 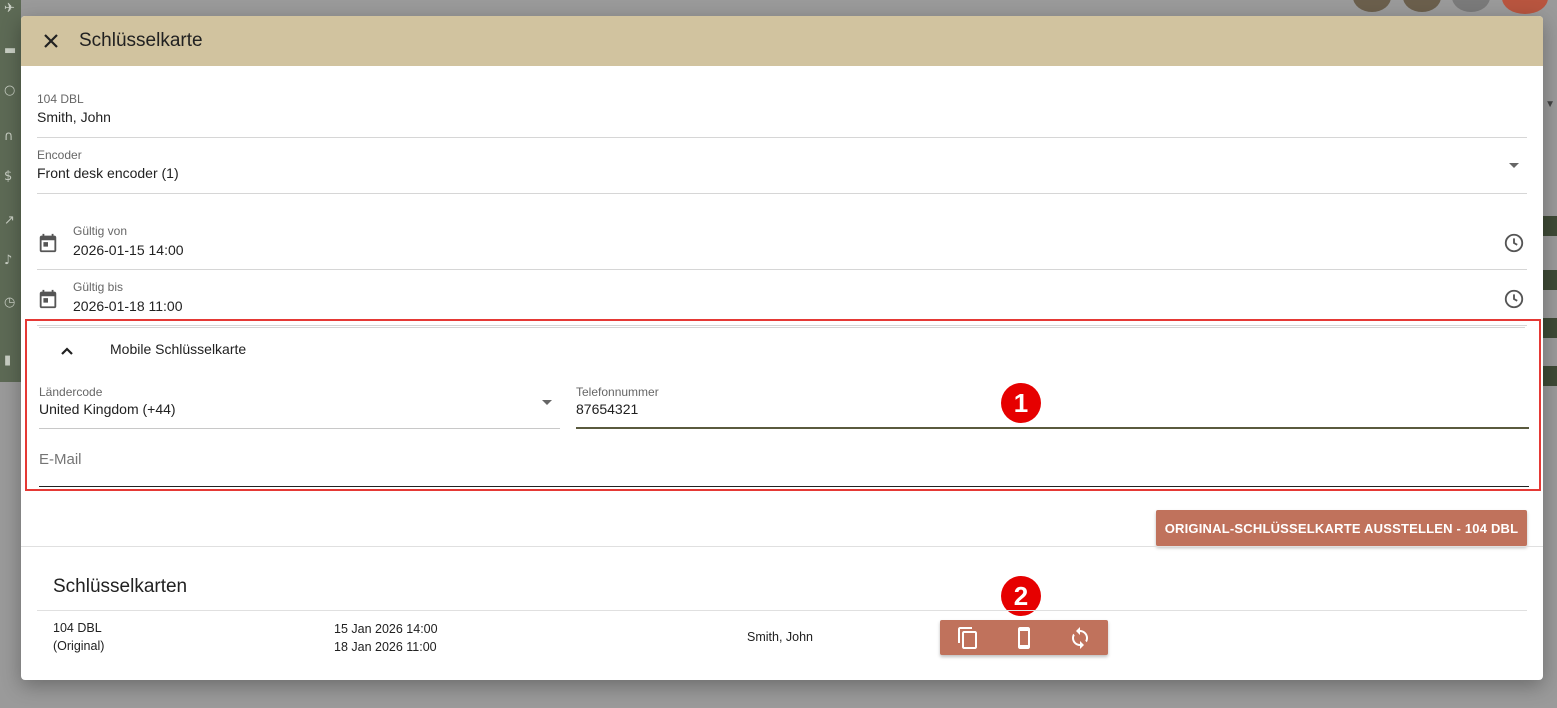 What do you see at coordinates (617, 392) in the screenshot?
I see `phone-number-label: Telefonnummer` at bounding box center [617, 392].